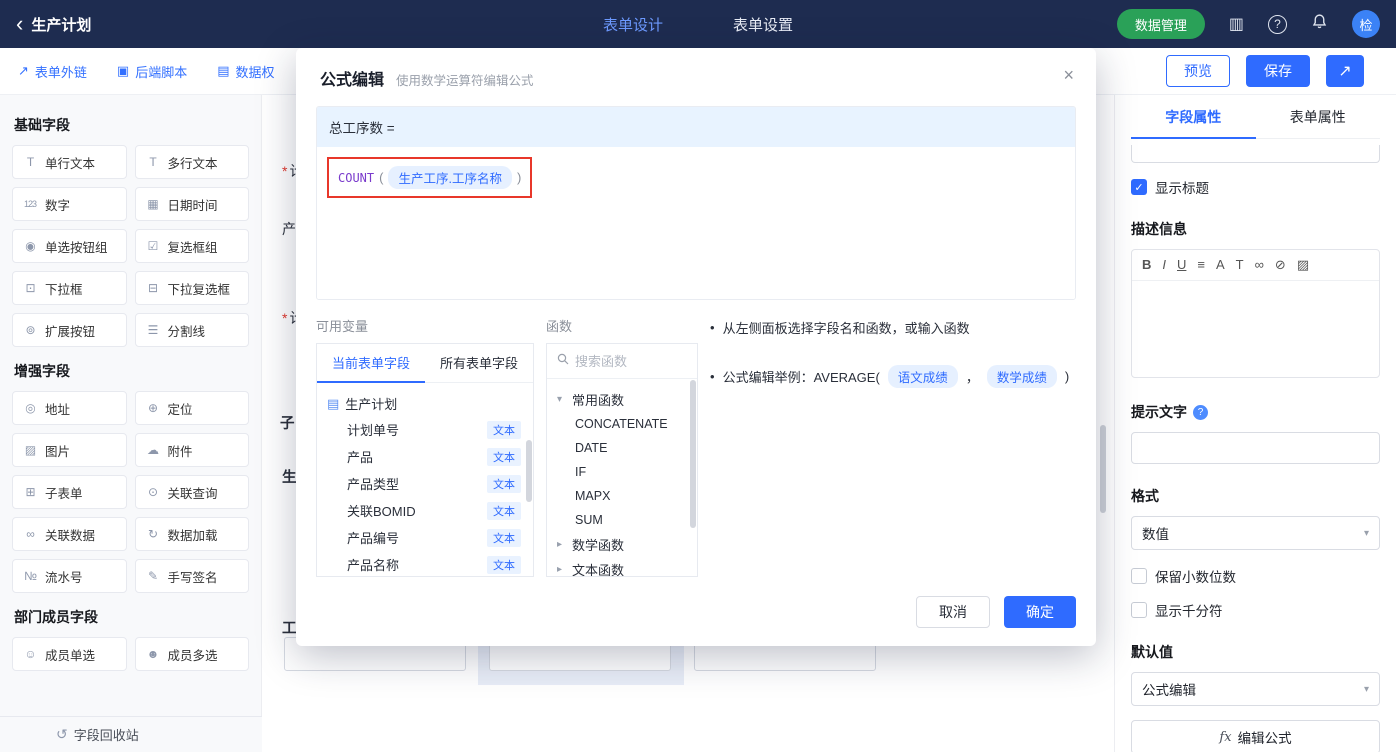 This screenshot has width=1396, height=752. I want to click on back-chevron-icon: ‹, so click(19, 24).